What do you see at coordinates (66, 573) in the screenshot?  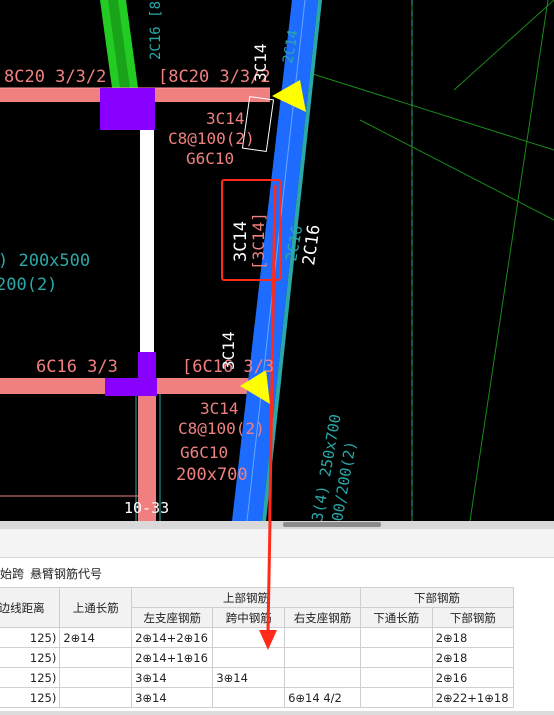 I see `tab-cantilever-code: 悬臂钢筋代号` at bounding box center [66, 573].